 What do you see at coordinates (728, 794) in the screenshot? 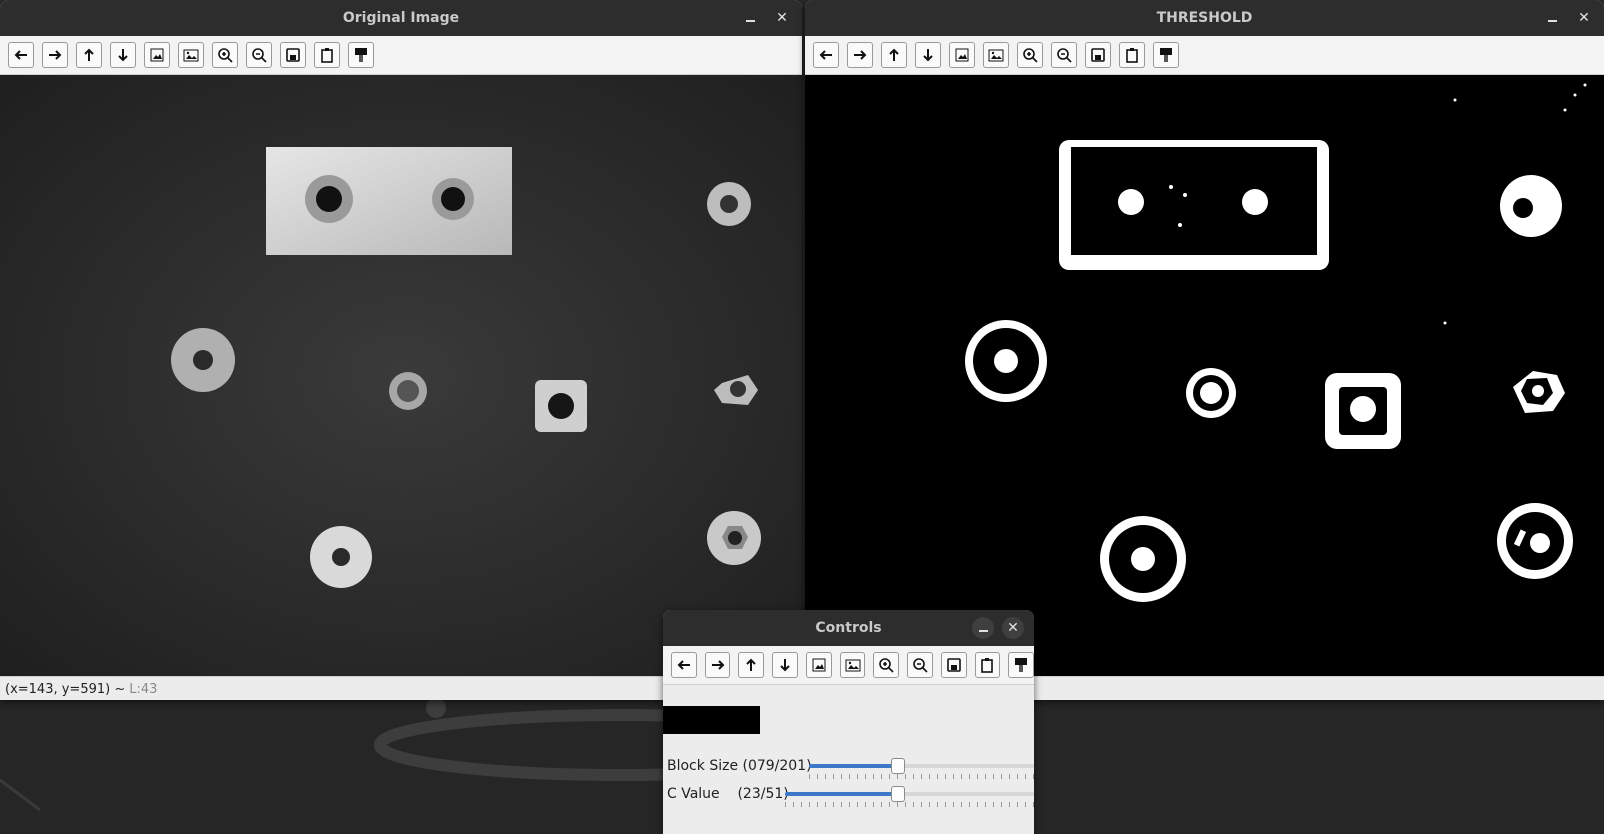
I see `c-value-label: C Value (23/51)` at bounding box center [728, 794].